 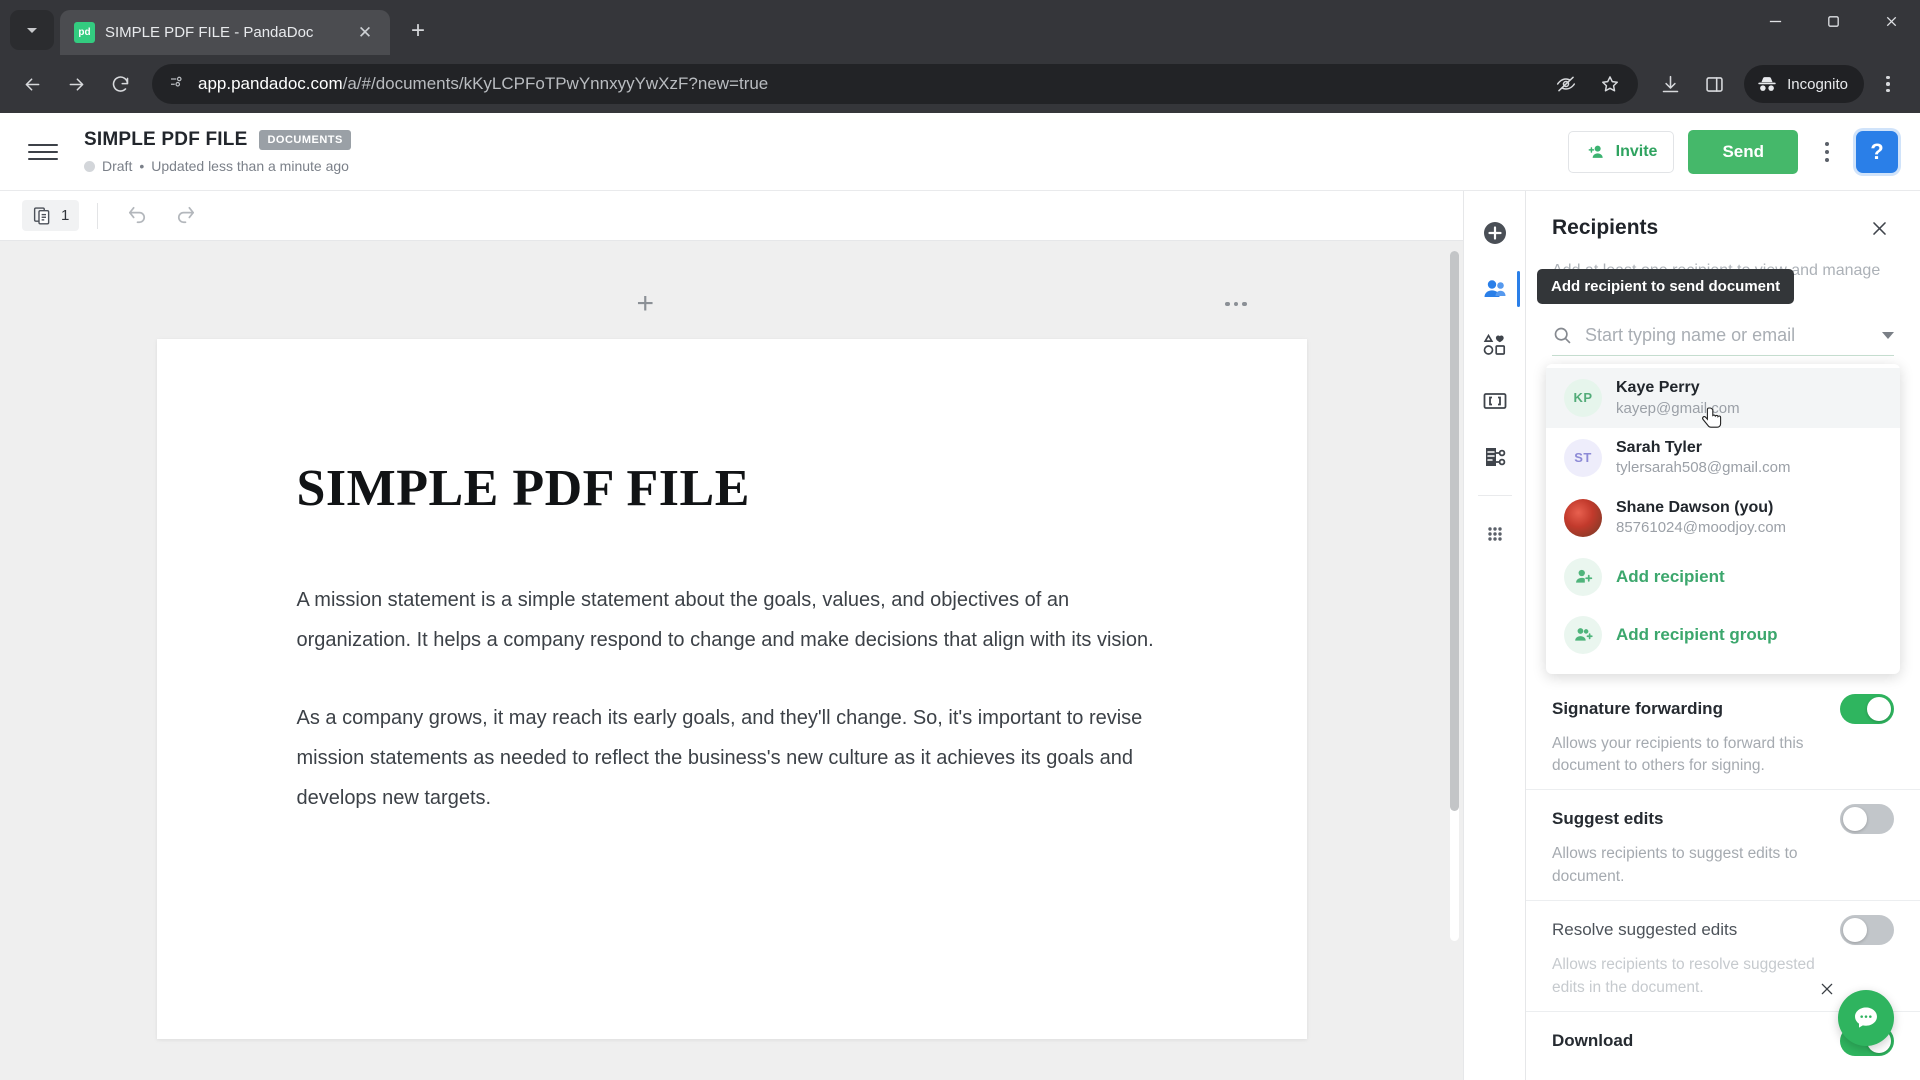 I want to click on help-button: ?, so click(x=1877, y=151).